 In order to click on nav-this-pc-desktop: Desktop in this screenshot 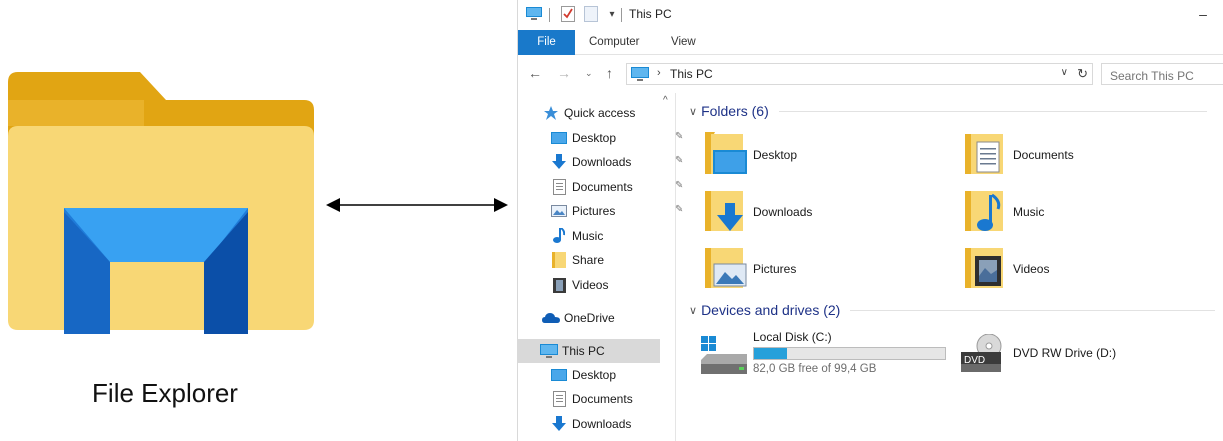, I will do `click(583, 375)`.